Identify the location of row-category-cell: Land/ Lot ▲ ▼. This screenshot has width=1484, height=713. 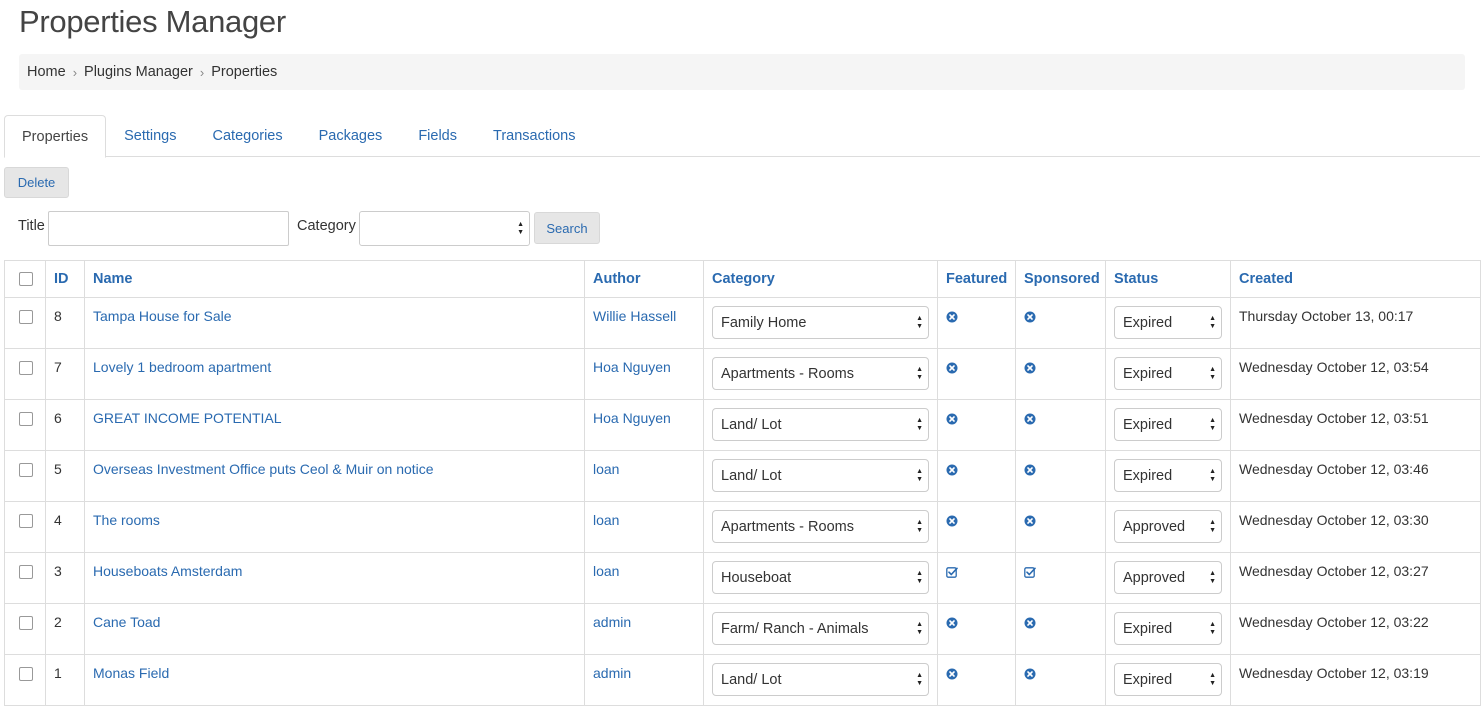
(820, 680).